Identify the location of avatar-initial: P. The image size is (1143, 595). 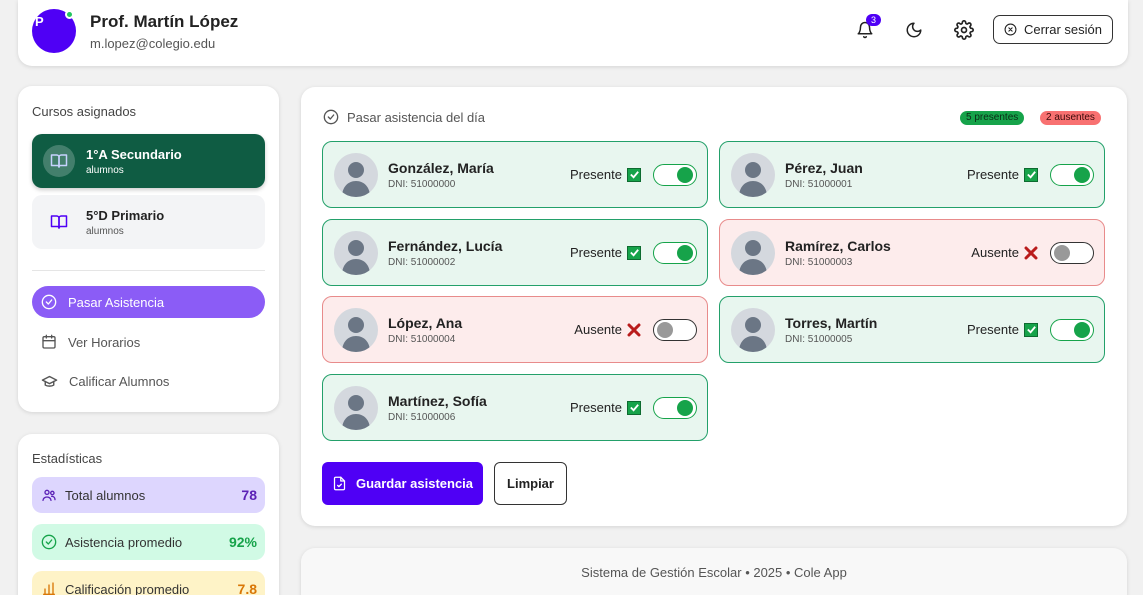
(39, 21).